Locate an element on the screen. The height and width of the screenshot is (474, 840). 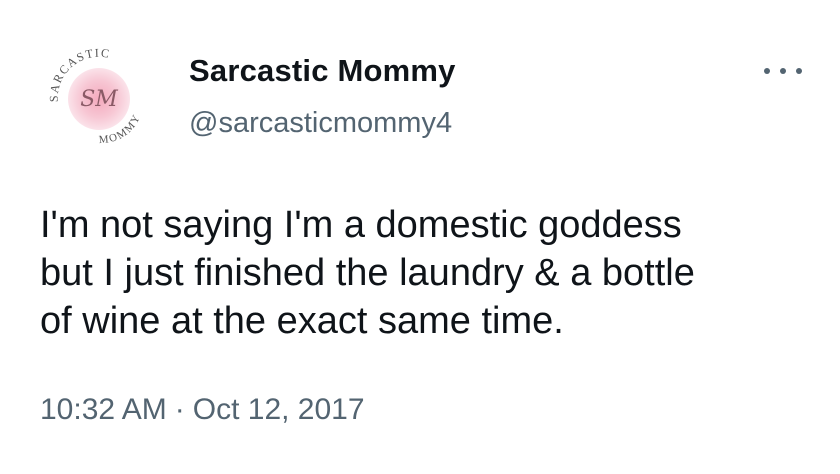
tweet-time: 10:32 AM is located at coordinates (103, 409).